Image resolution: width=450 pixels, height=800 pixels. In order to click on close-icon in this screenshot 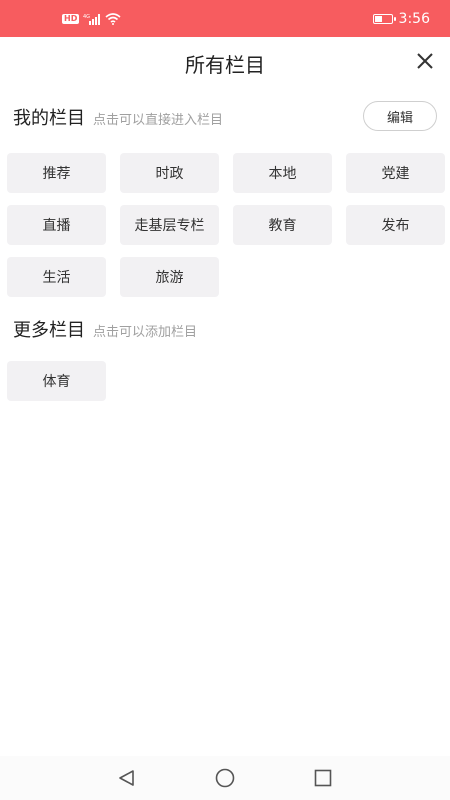, I will do `click(425, 61)`.